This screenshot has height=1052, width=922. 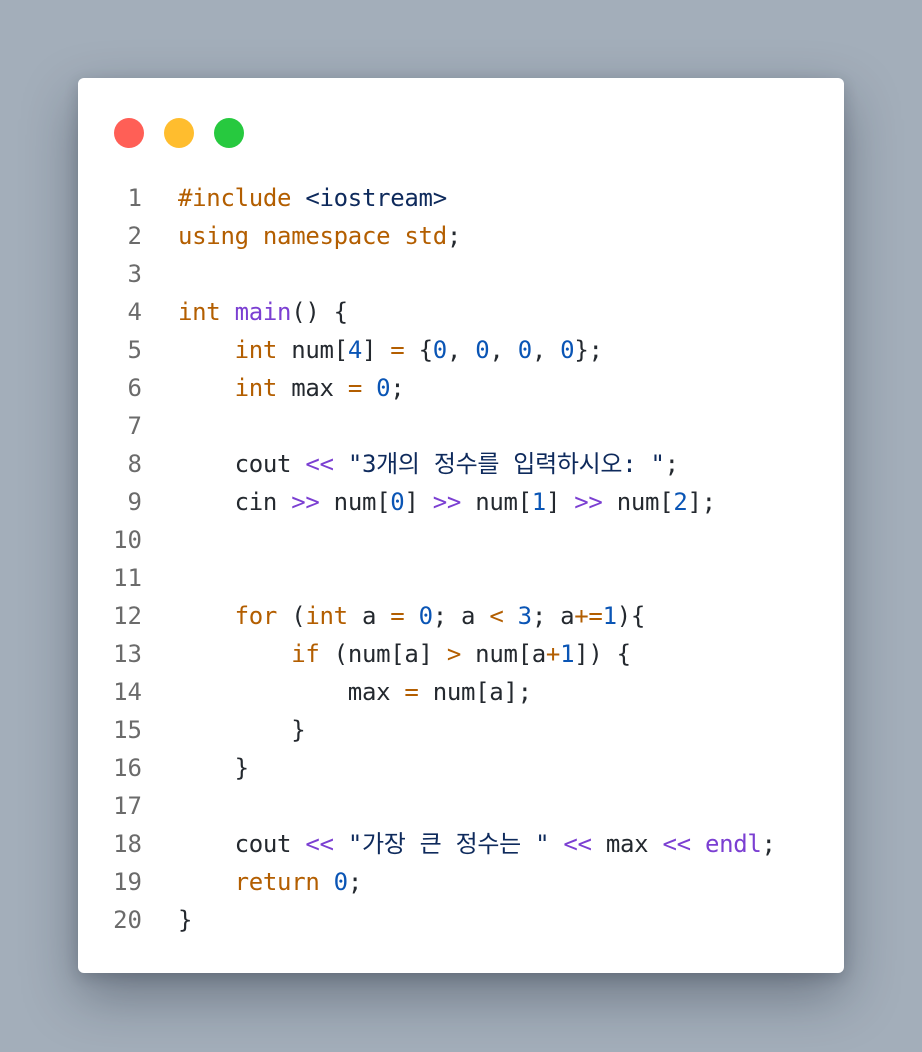 I want to click on code-line: 14 max = num[a];, so click(x=461, y=692).